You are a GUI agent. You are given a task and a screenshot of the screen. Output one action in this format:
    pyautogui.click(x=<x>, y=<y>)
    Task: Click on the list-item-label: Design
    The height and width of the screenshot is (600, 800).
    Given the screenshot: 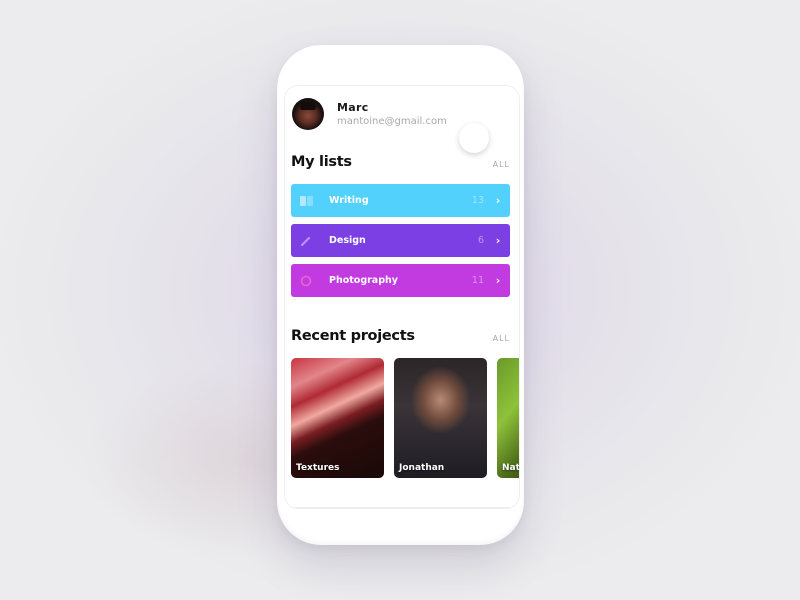 What is the action you would take?
    pyautogui.click(x=347, y=240)
    